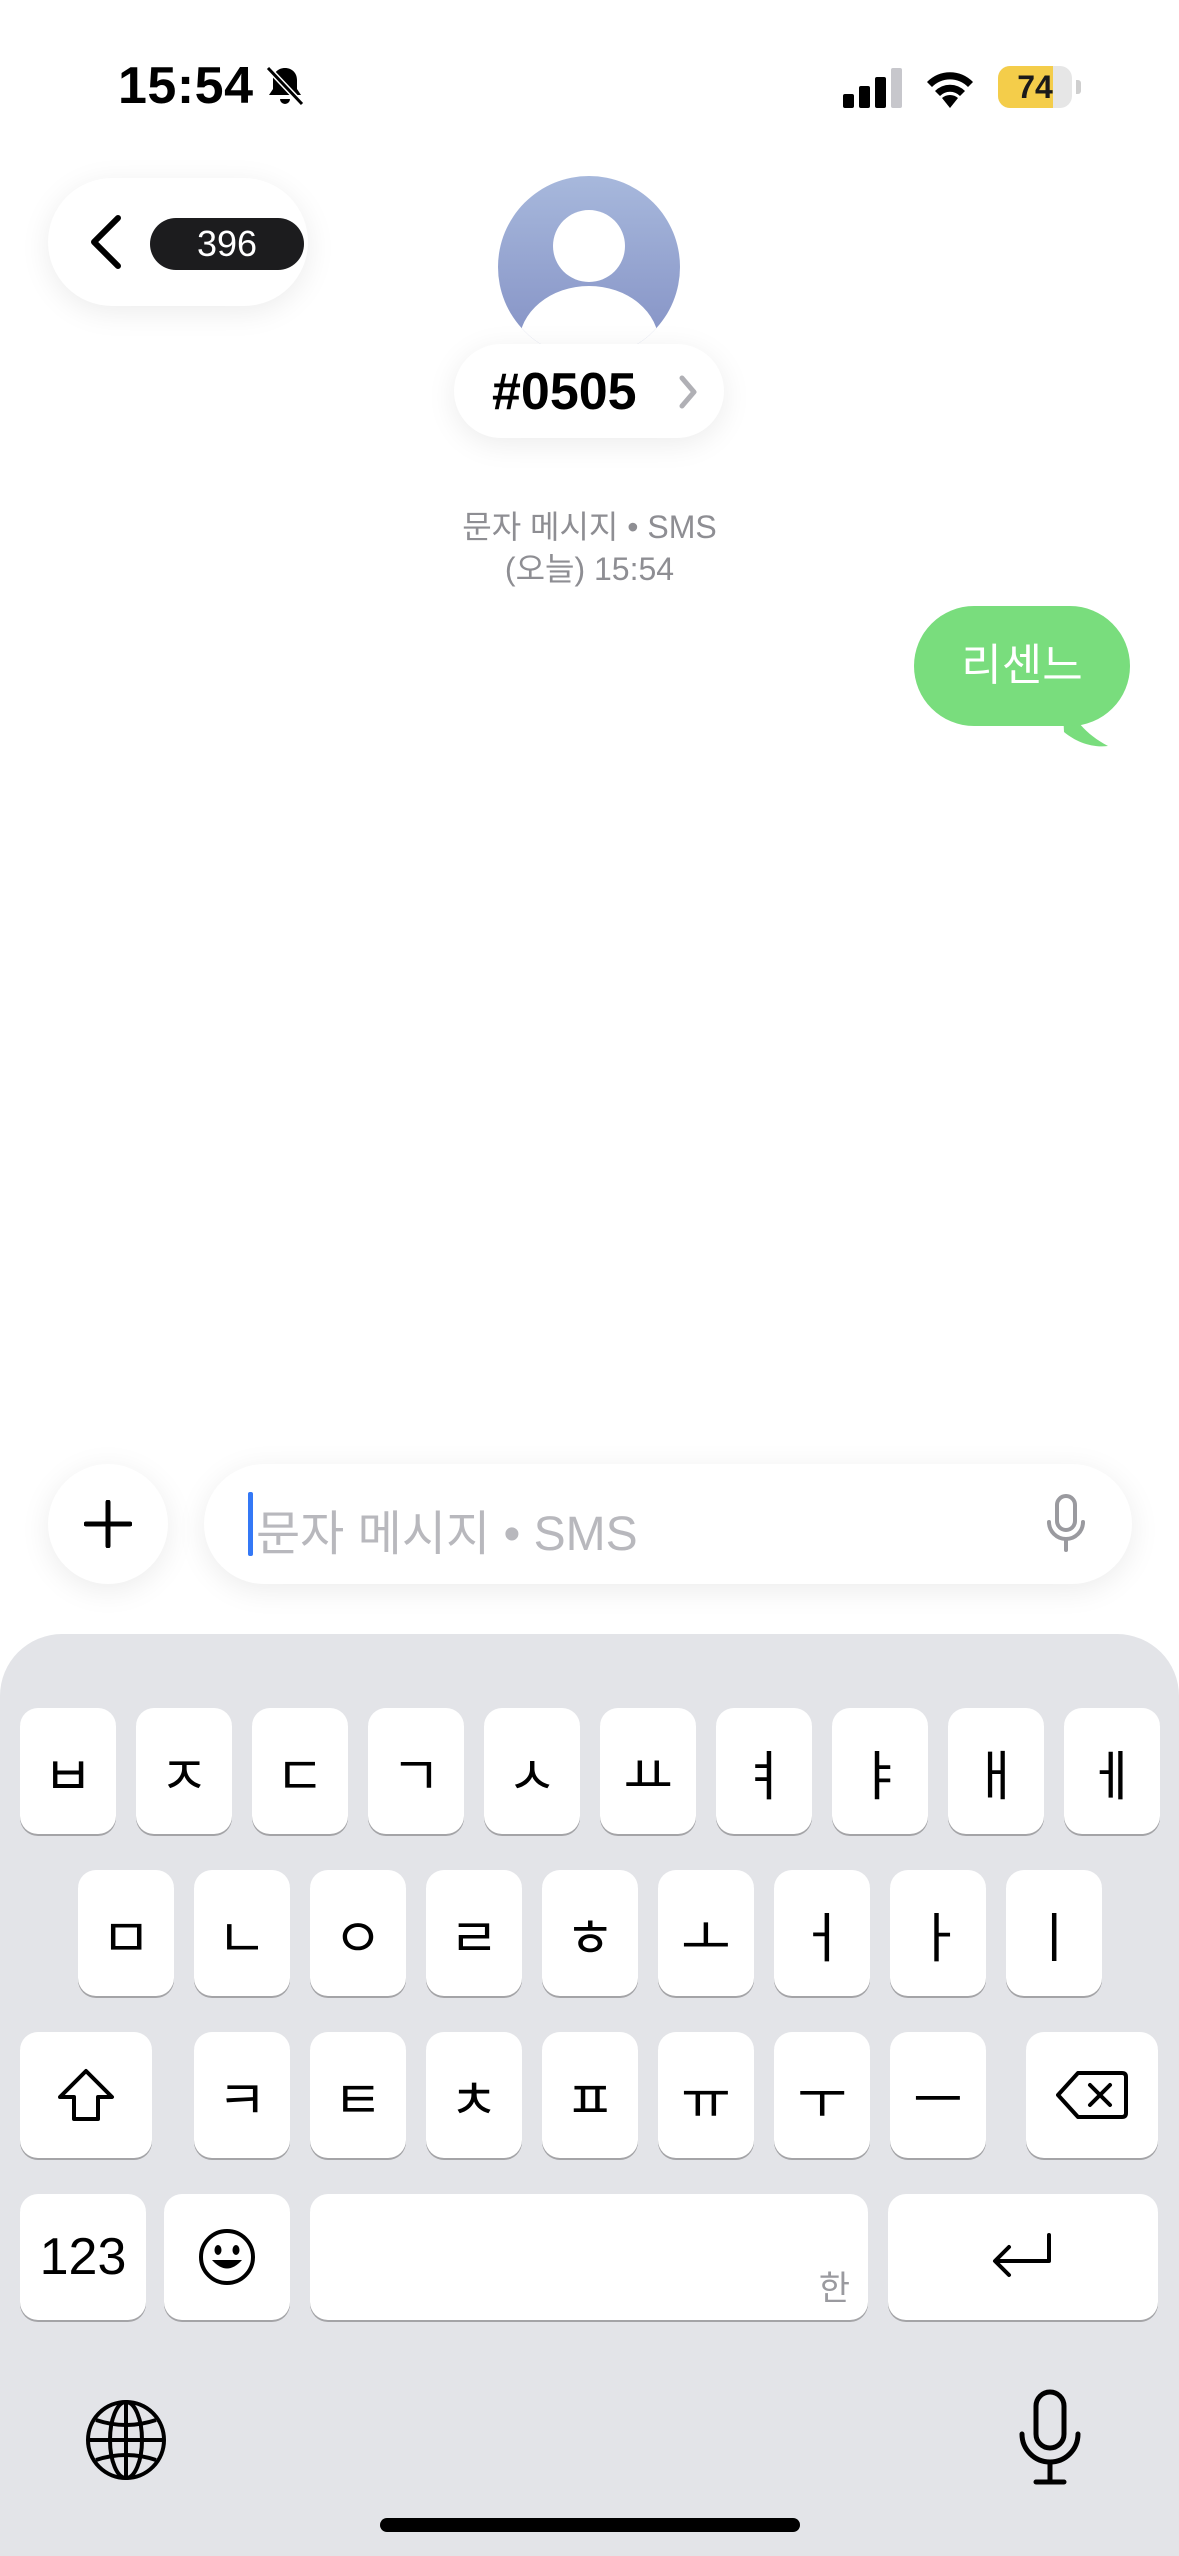 The height and width of the screenshot is (2556, 1179). I want to click on key-row3-3: ㅍ, so click(590, 2095).